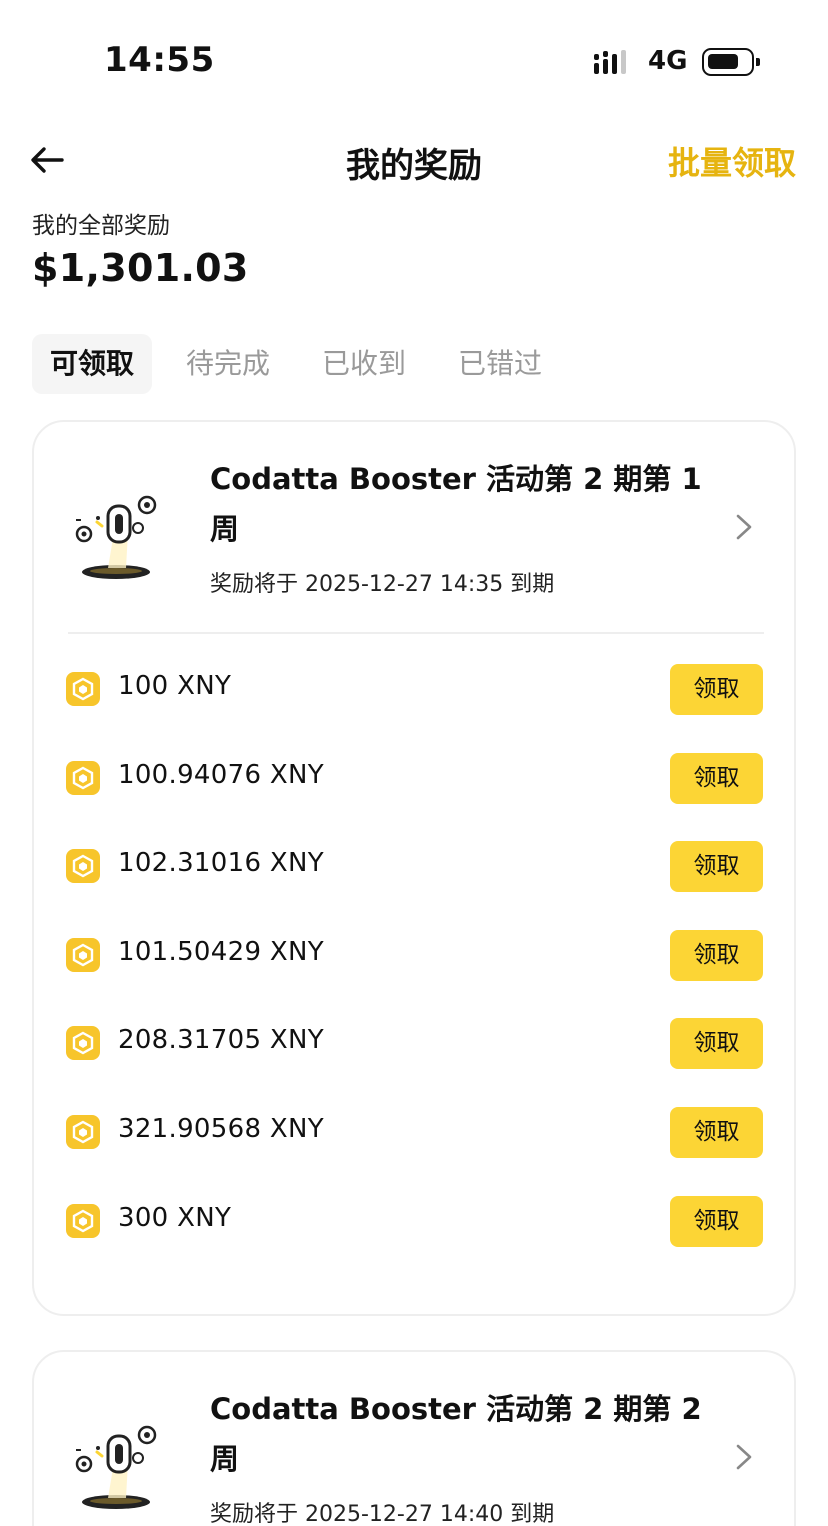 This screenshot has width=828, height=1526. What do you see at coordinates (221, 1128) in the screenshot?
I see `reward-amount: 321.90568 XNY` at bounding box center [221, 1128].